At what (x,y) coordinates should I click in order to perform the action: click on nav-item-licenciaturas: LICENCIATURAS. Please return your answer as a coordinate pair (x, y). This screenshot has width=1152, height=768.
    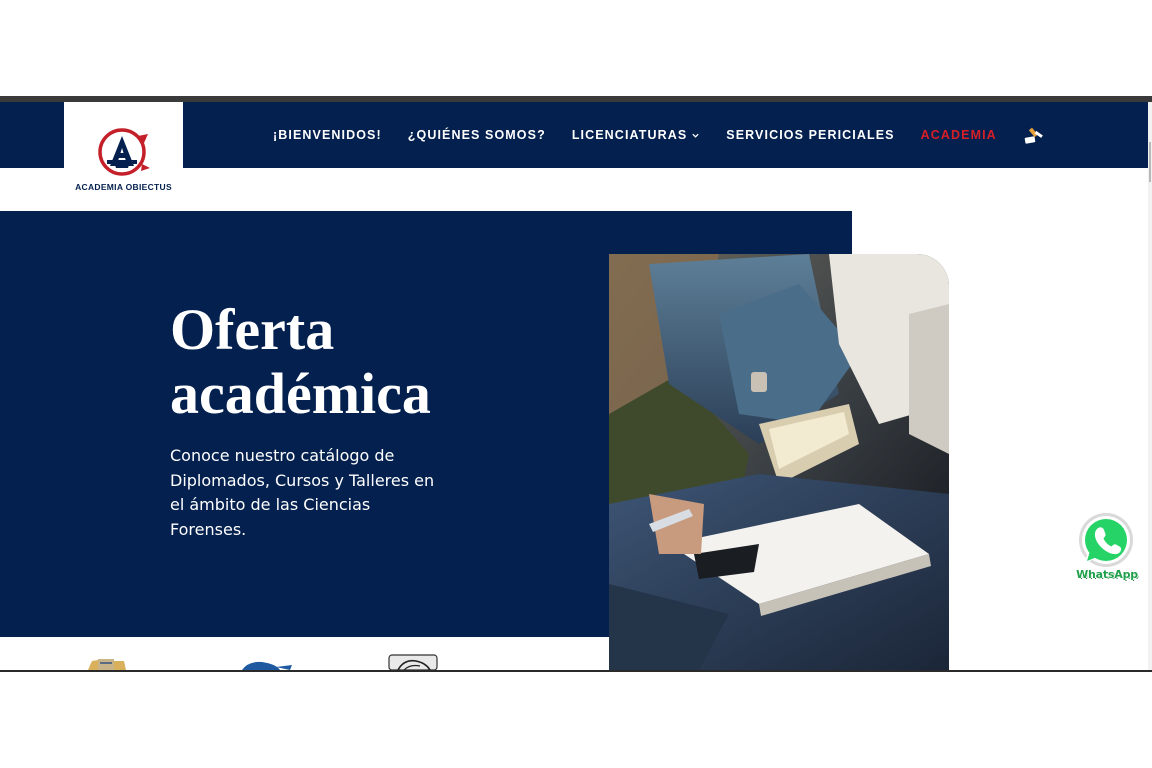
    Looking at the image, I should click on (636, 135).